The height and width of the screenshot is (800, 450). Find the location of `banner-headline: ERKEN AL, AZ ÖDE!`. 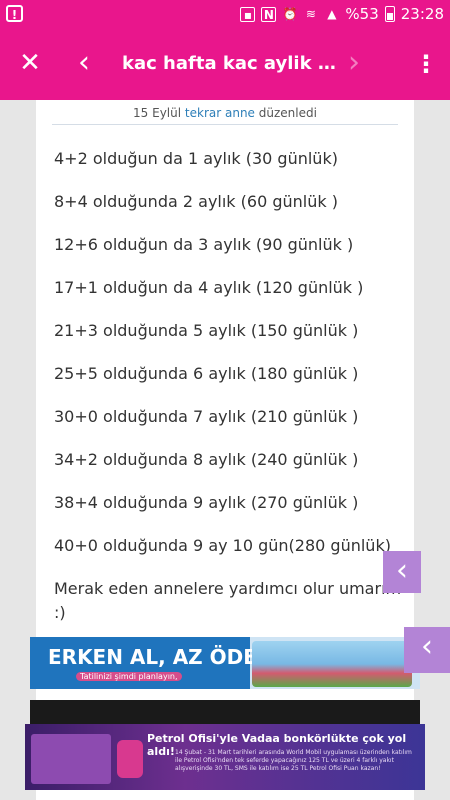

banner-headline: ERKEN AL, AZ ÖDE! is located at coordinates (157, 657).